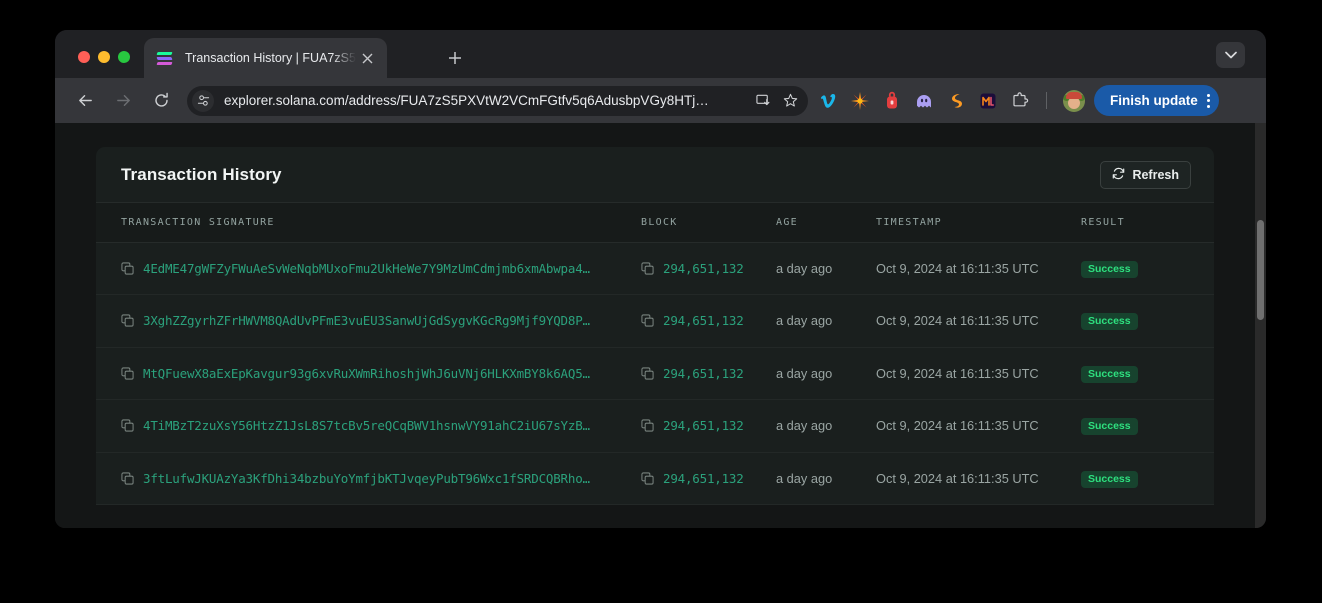 The height and width of the screenshot is (603, 1322). What do you see at coordinates (367, 58) in the screenshot?
I see `close-tab-icon` at bounding box center [367, 58].